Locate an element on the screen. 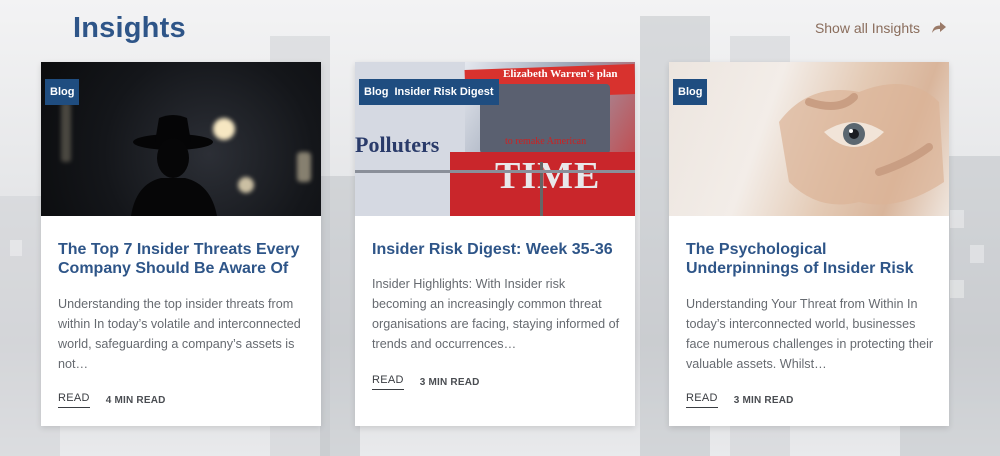  magazine-headline: Elizabeth Warren's plan is located at coordinates (560, 74).